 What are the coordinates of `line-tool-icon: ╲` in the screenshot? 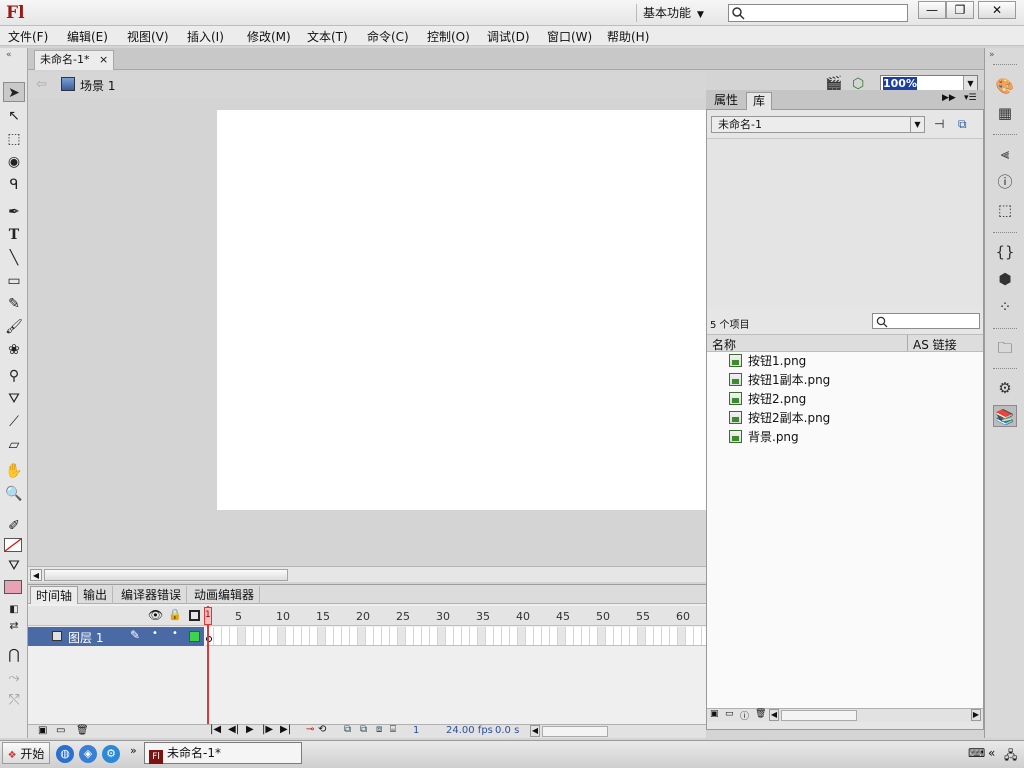 It's located at (14, 258).